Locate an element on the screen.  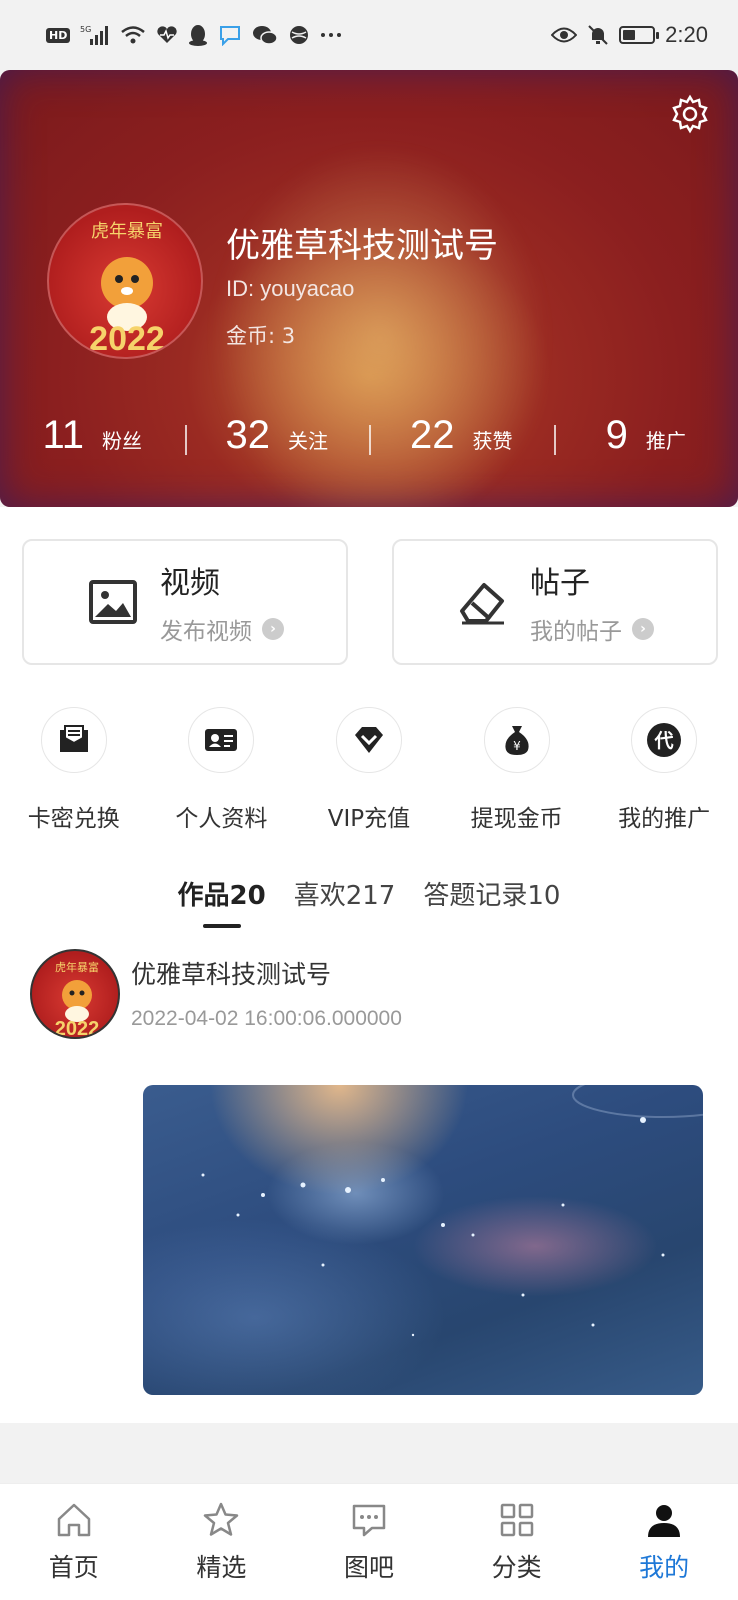
wechat-icon is located at coordinates (265, 35).